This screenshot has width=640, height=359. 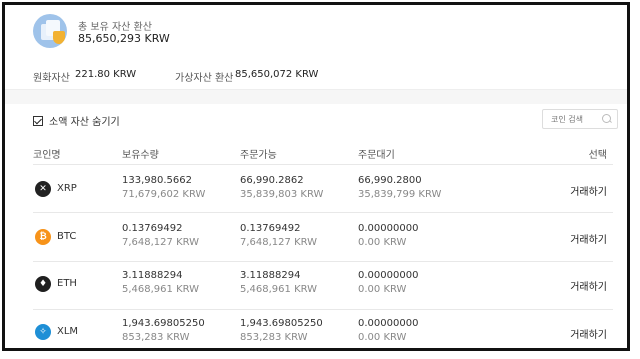 I want to click on holding-krw: 5,468,961 KRW, so click(x=161, y=289).